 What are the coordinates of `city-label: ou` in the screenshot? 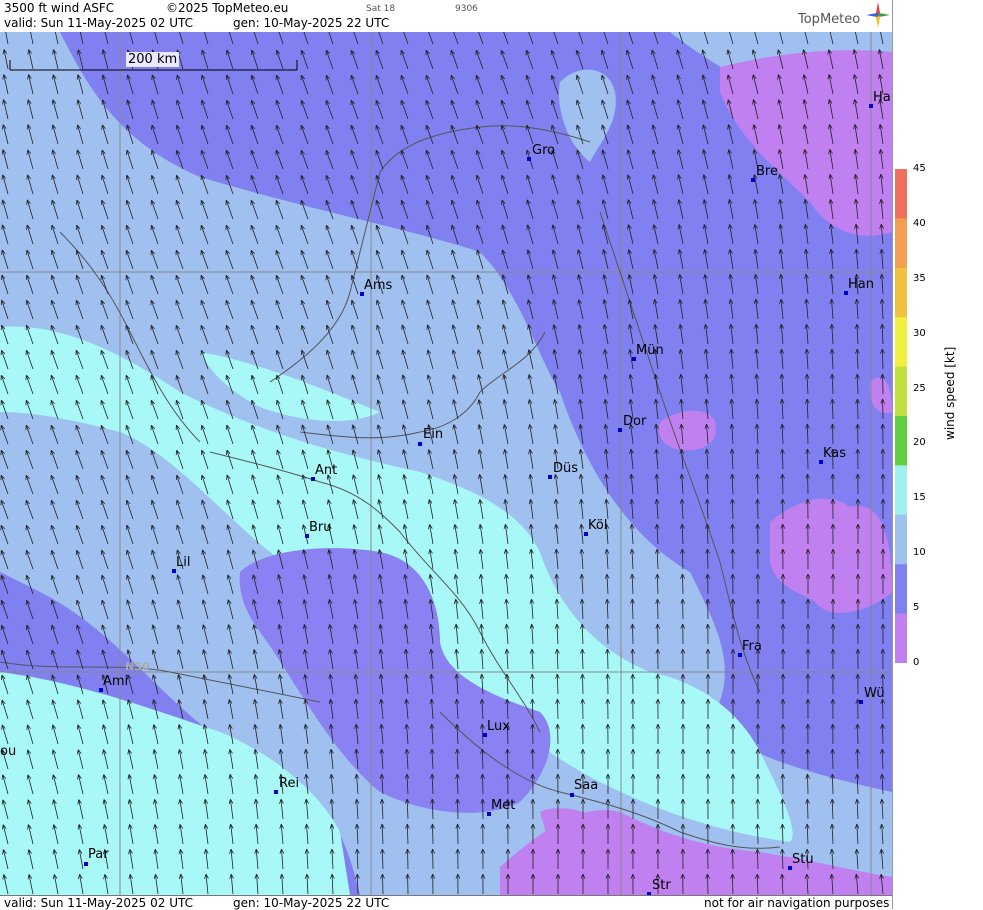 It's located at (8, 751).